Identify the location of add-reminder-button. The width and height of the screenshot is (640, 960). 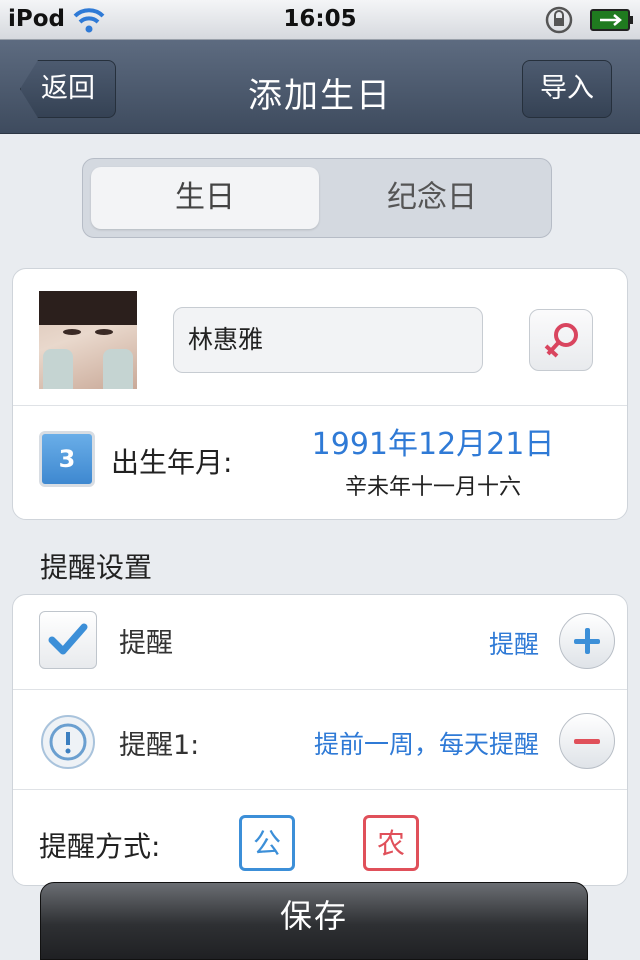
(587, 641).